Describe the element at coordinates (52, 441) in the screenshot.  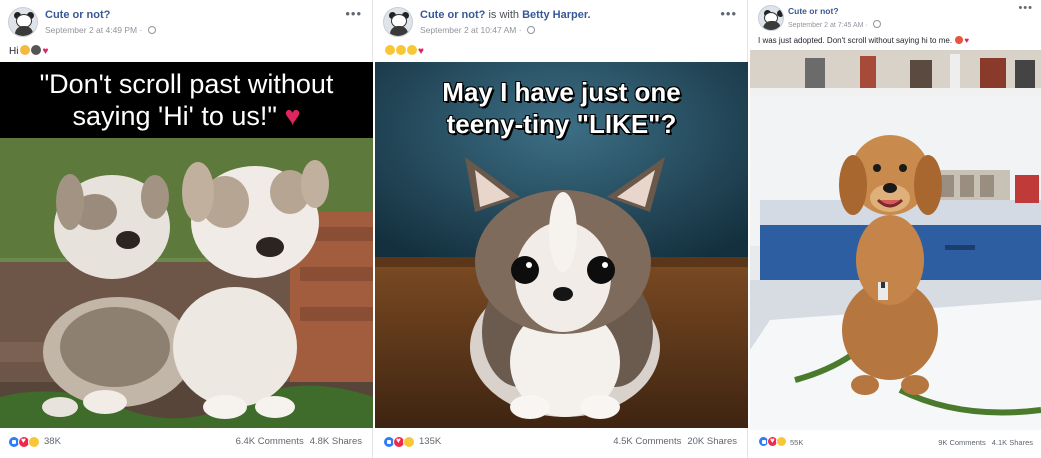
I see `reaction-count: 38K` at that location.